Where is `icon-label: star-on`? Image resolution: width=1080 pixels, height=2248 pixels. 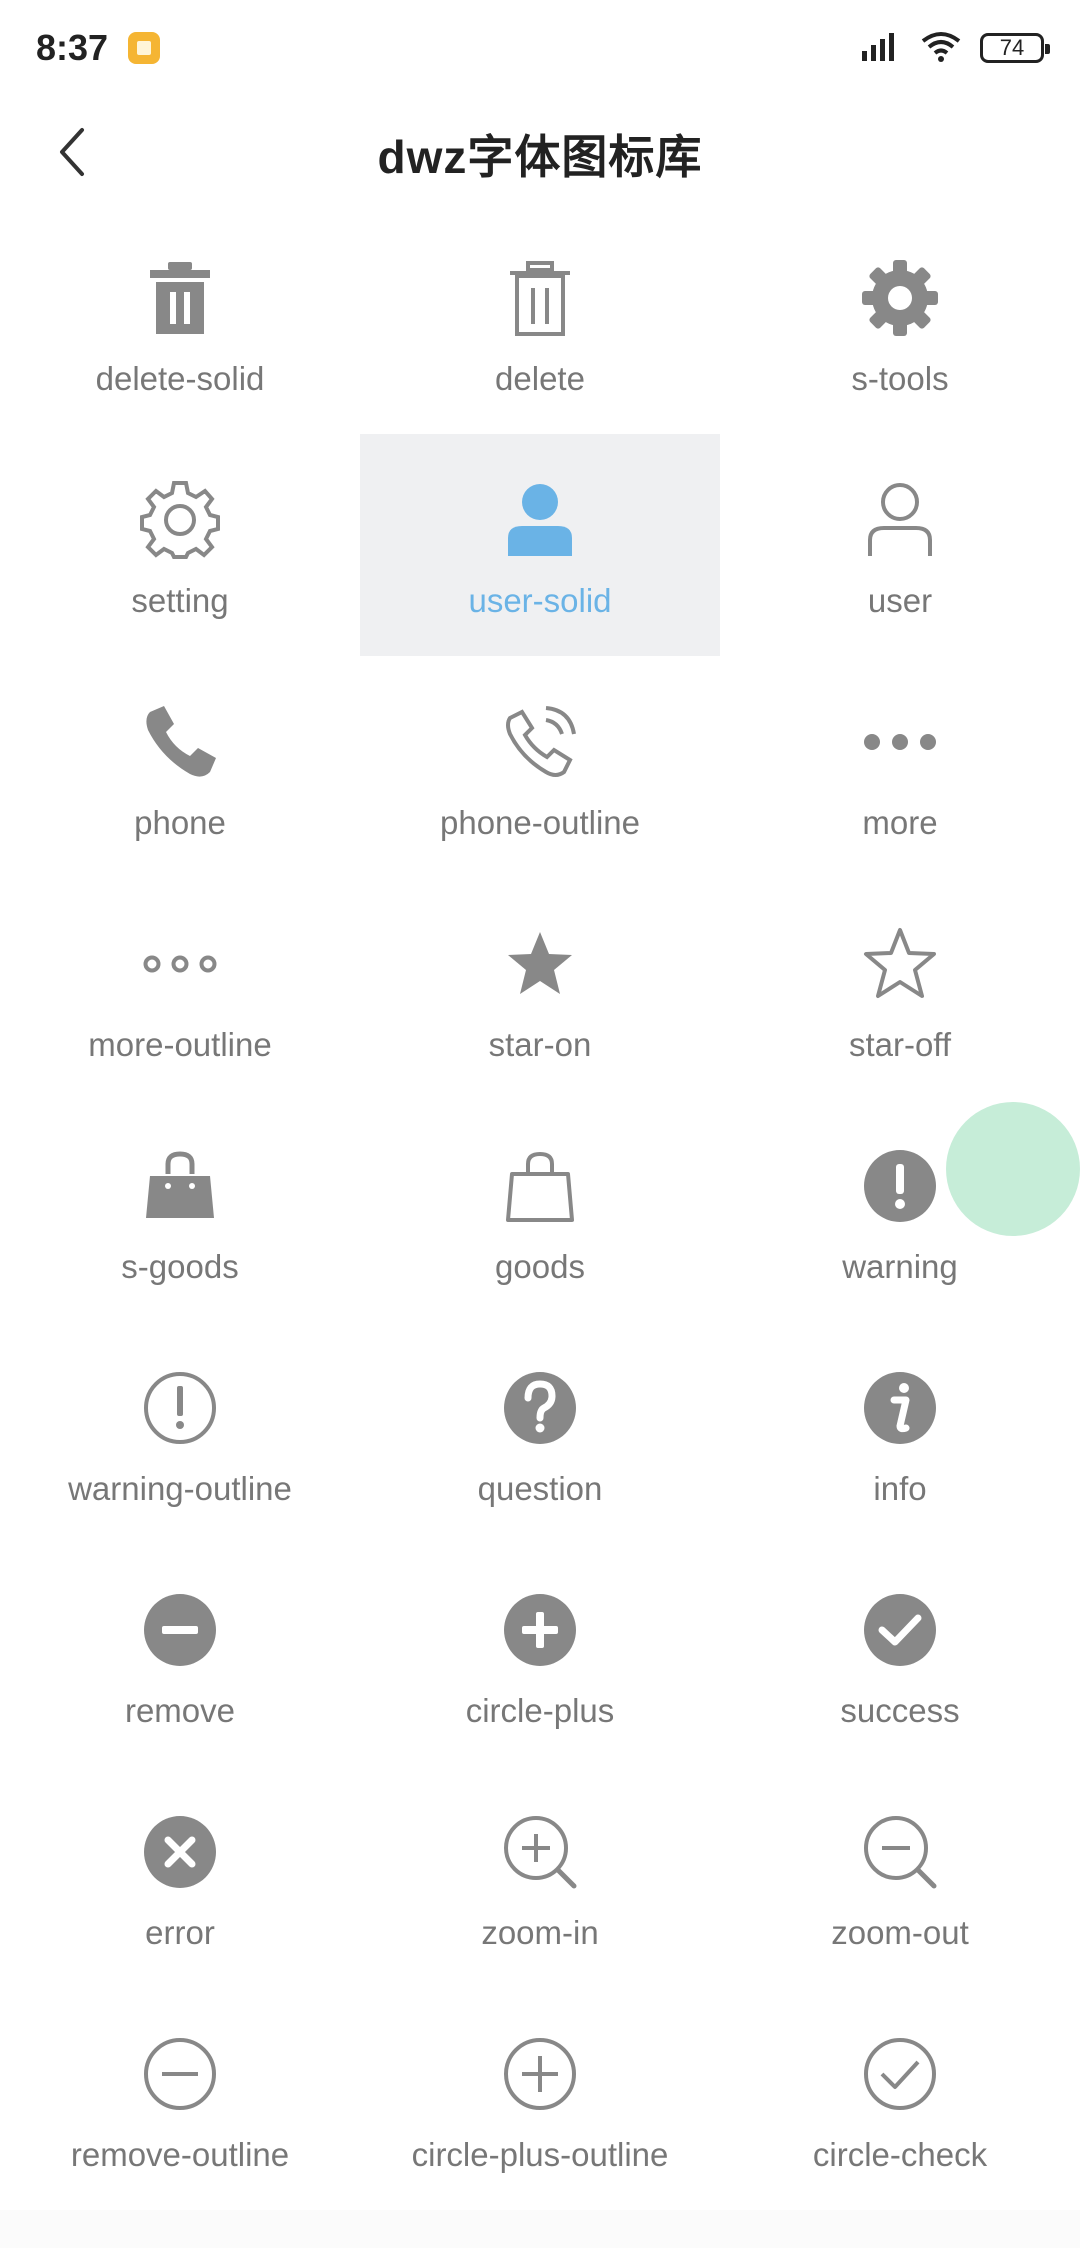
icon-label: star-on is located at coordinates (540, 1044).